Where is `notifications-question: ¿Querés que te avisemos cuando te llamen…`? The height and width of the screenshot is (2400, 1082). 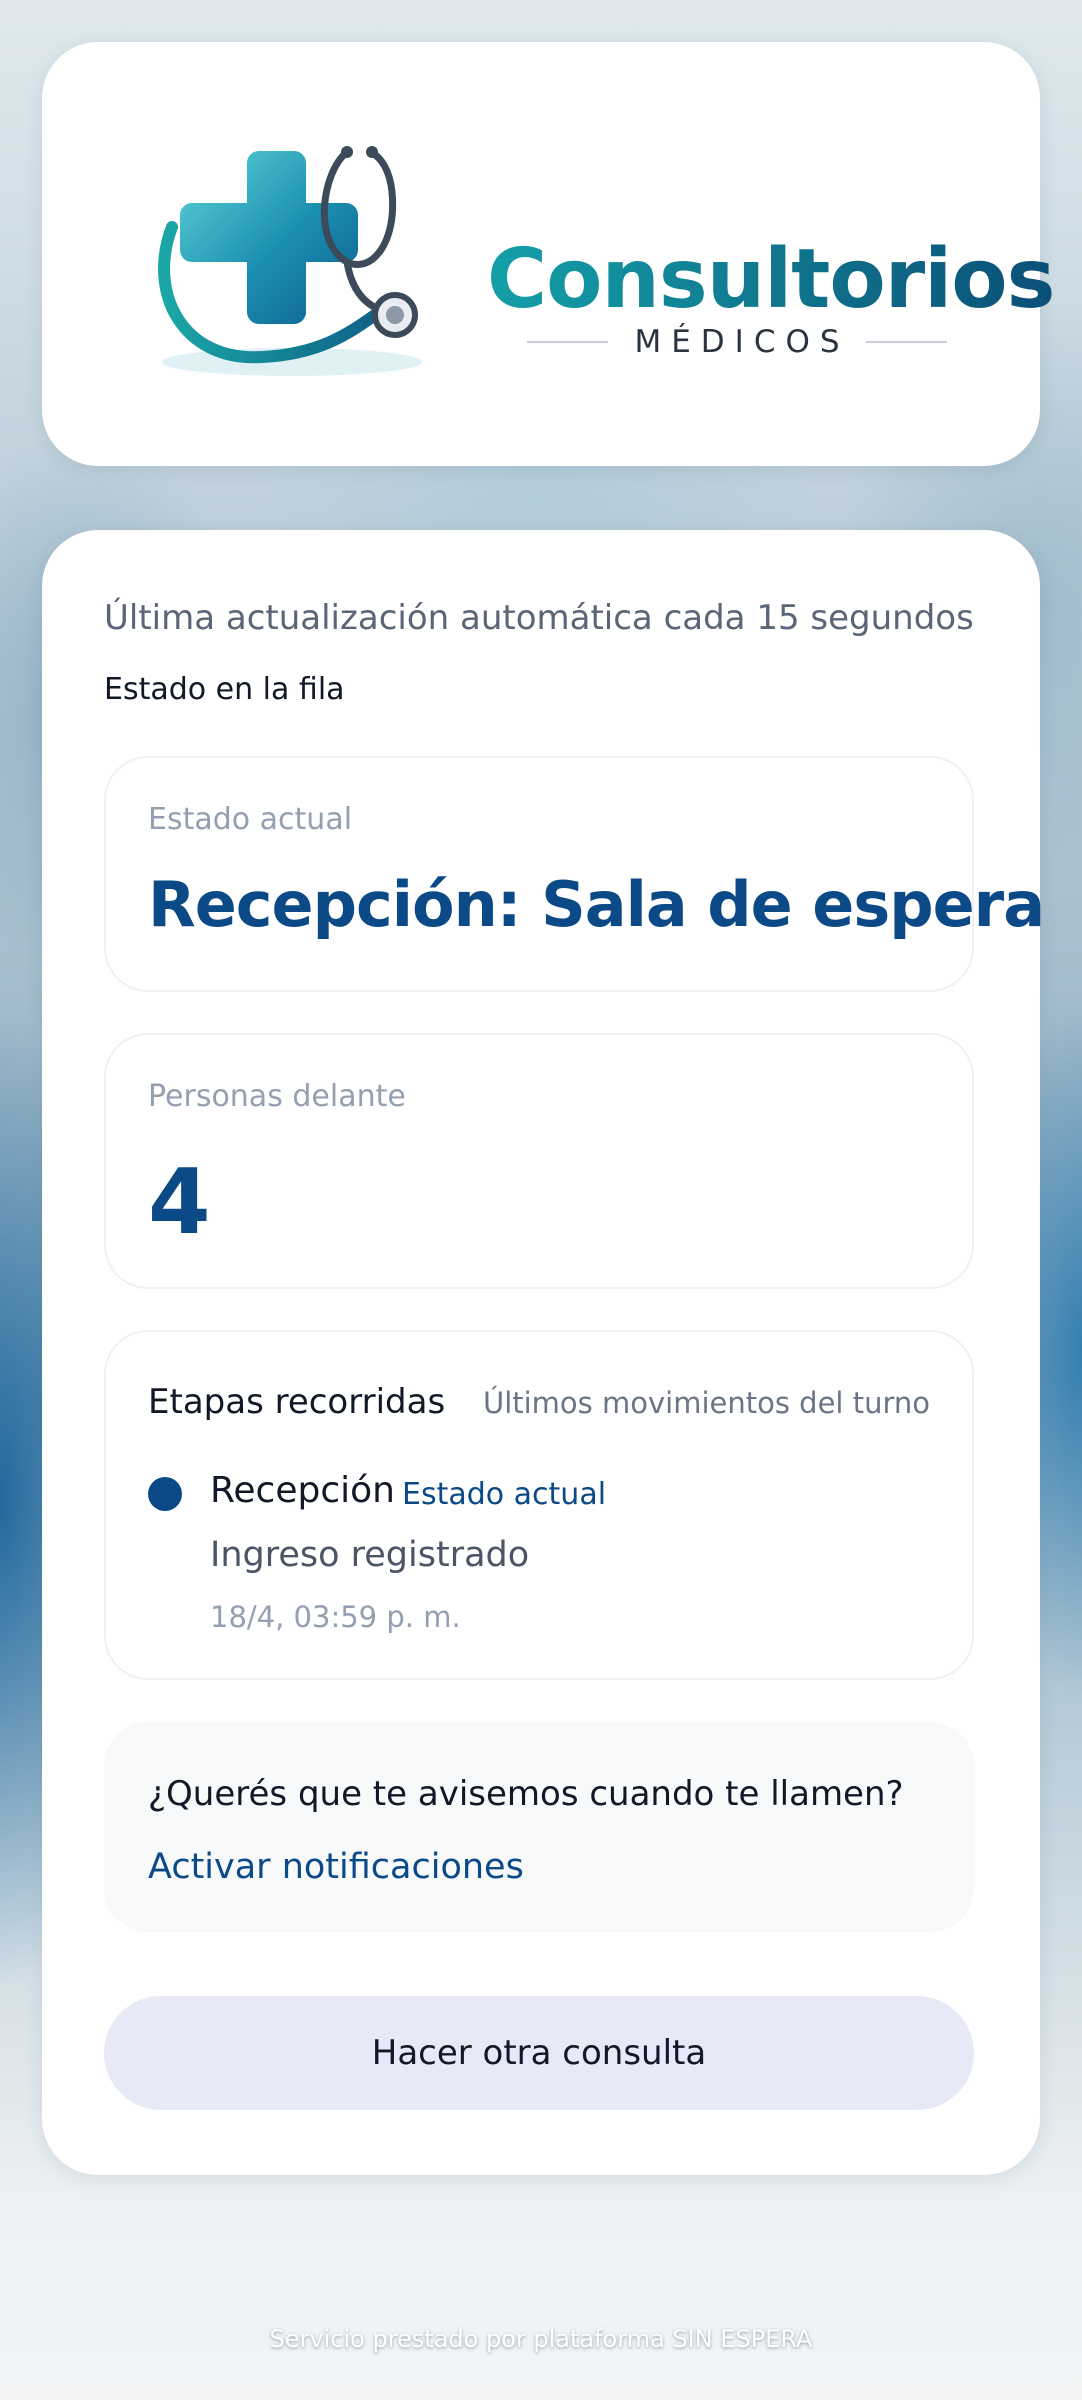
notifications-question: ¿Querés que te avisemos cuando te llamen… is located at coordinates (526, 1794).